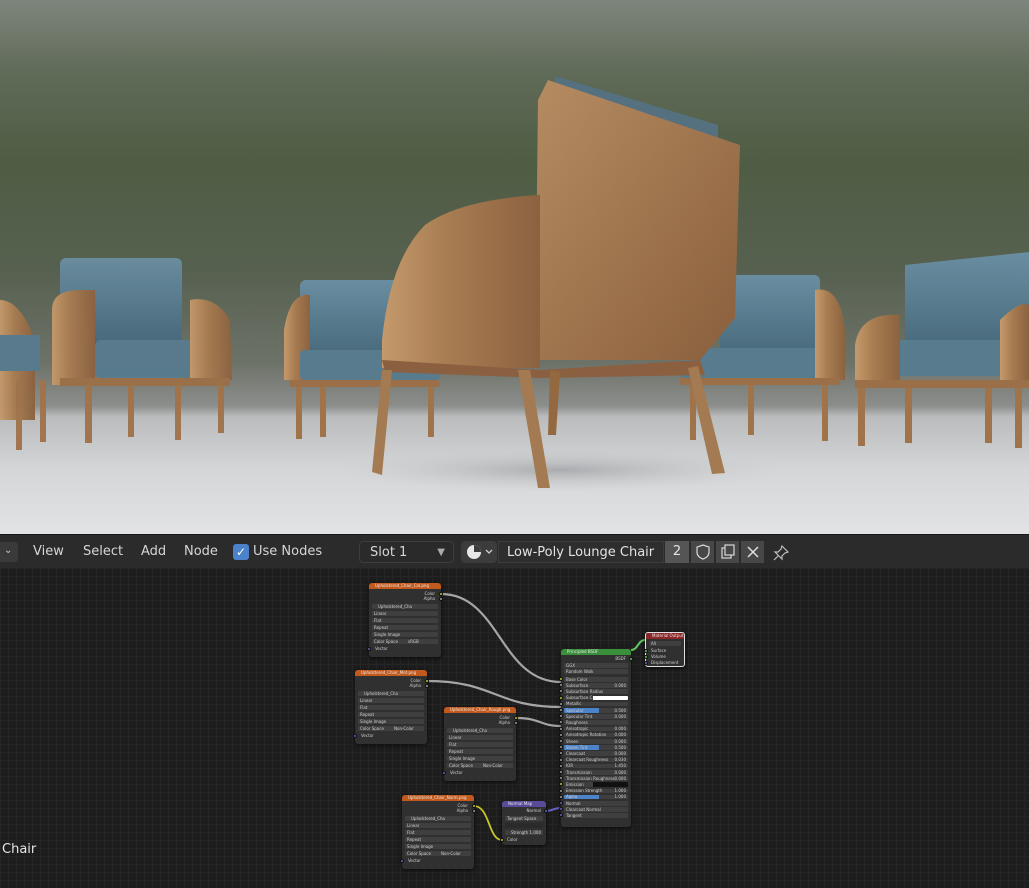  Describe the element at coordinates (596, 710) in the screenshot. I see `bsdf-input-row: Specular 0.500` at that location.